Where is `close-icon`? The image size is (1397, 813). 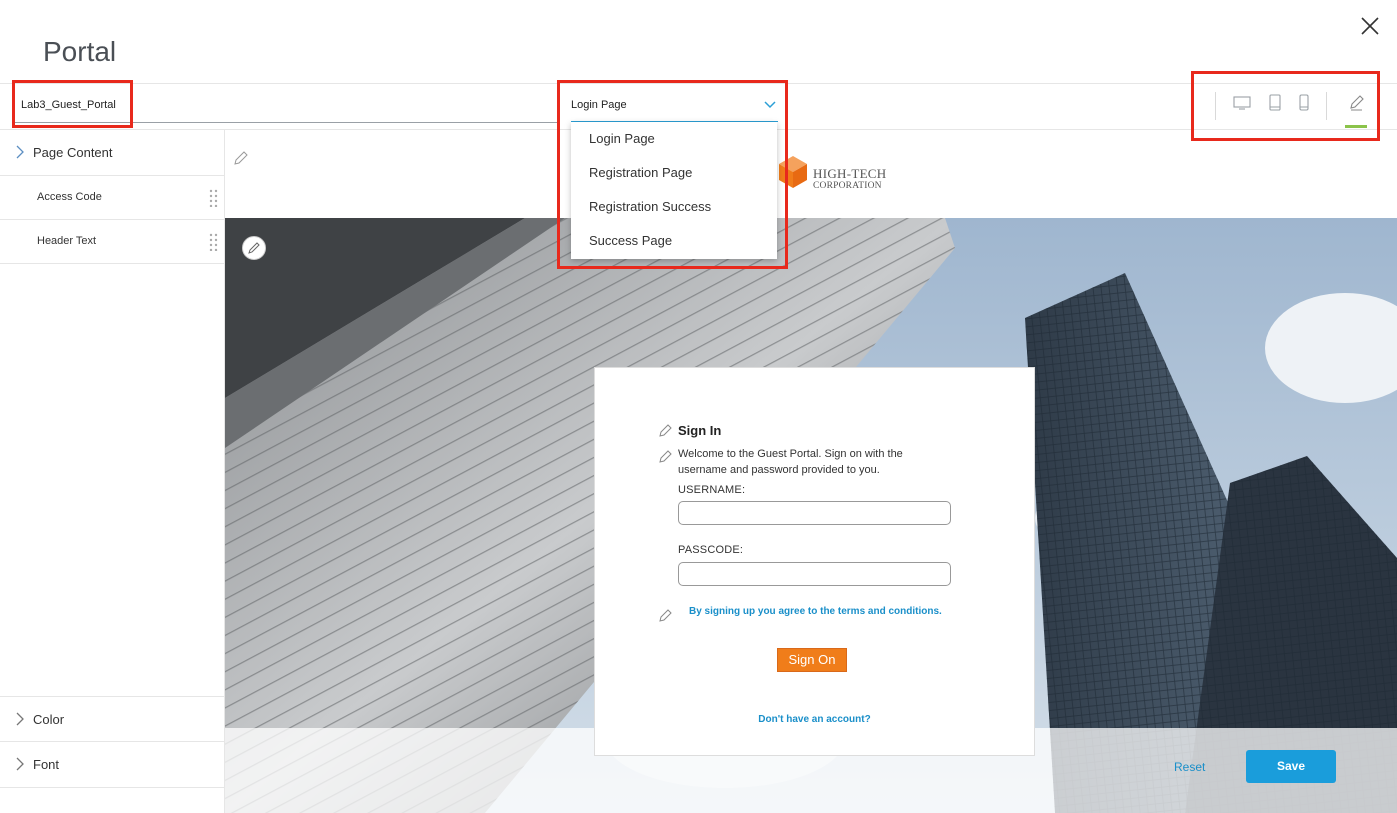
close-icon is located at coordinates (1370, 26).